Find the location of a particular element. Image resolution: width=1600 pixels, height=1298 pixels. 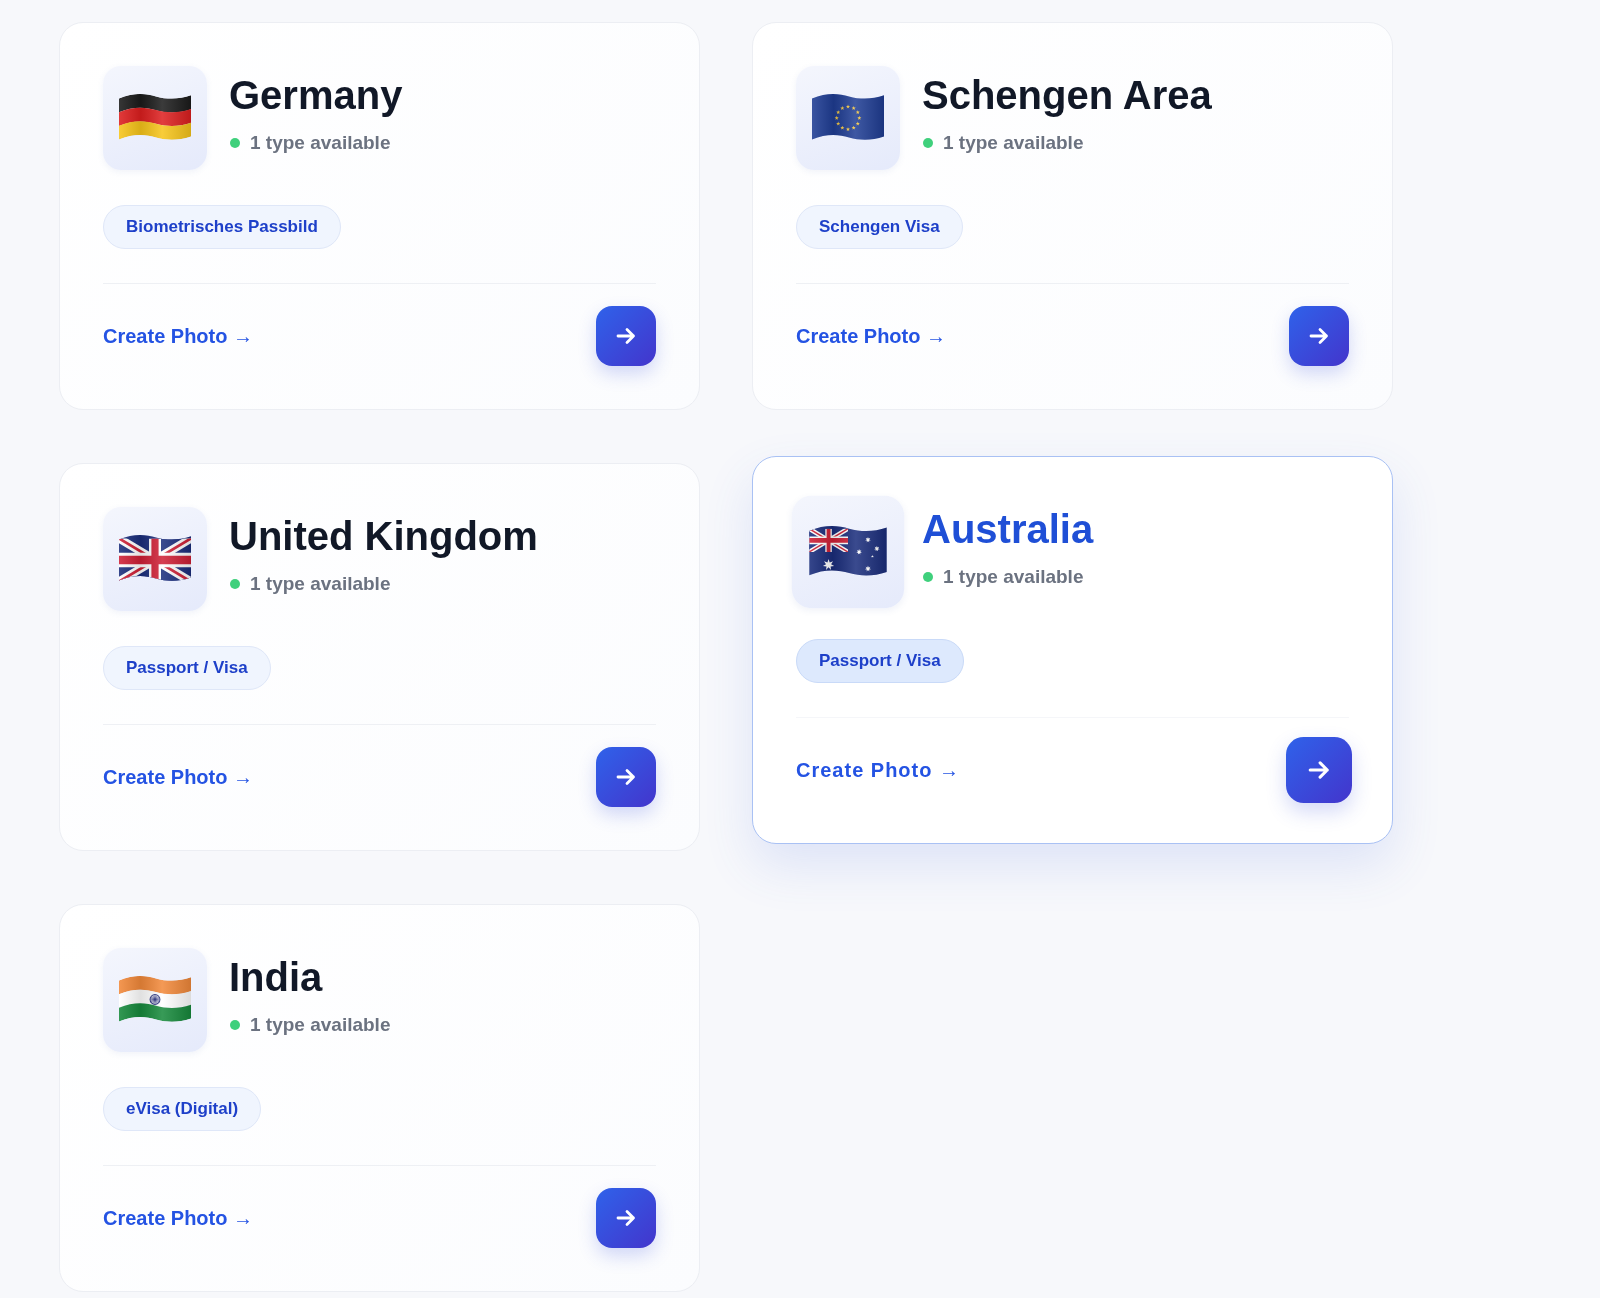

indian-flag-icon is located at coordinates (155, 1000).